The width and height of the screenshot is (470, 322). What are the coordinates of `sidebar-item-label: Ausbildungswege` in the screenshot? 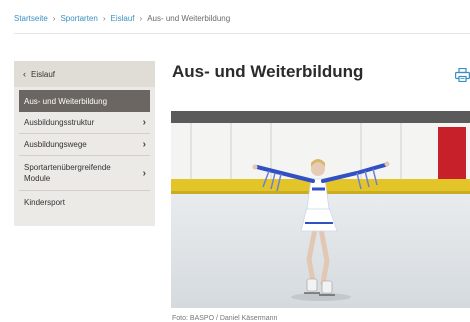 It's located at (55, 144).